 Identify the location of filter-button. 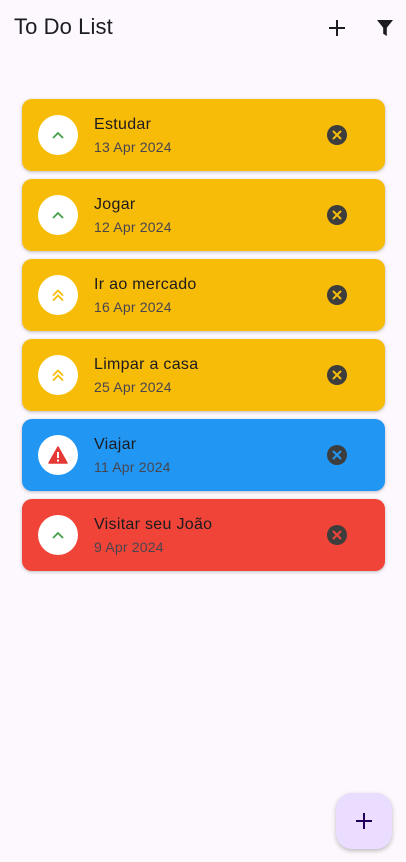
(385, 28).